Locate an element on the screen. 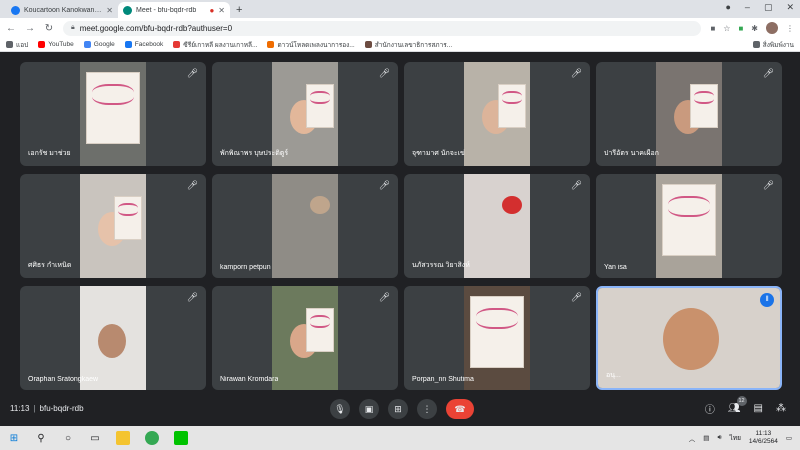 The image size is (800, 450). profile-circle-icon: ● is located at coordinates (727, 7).